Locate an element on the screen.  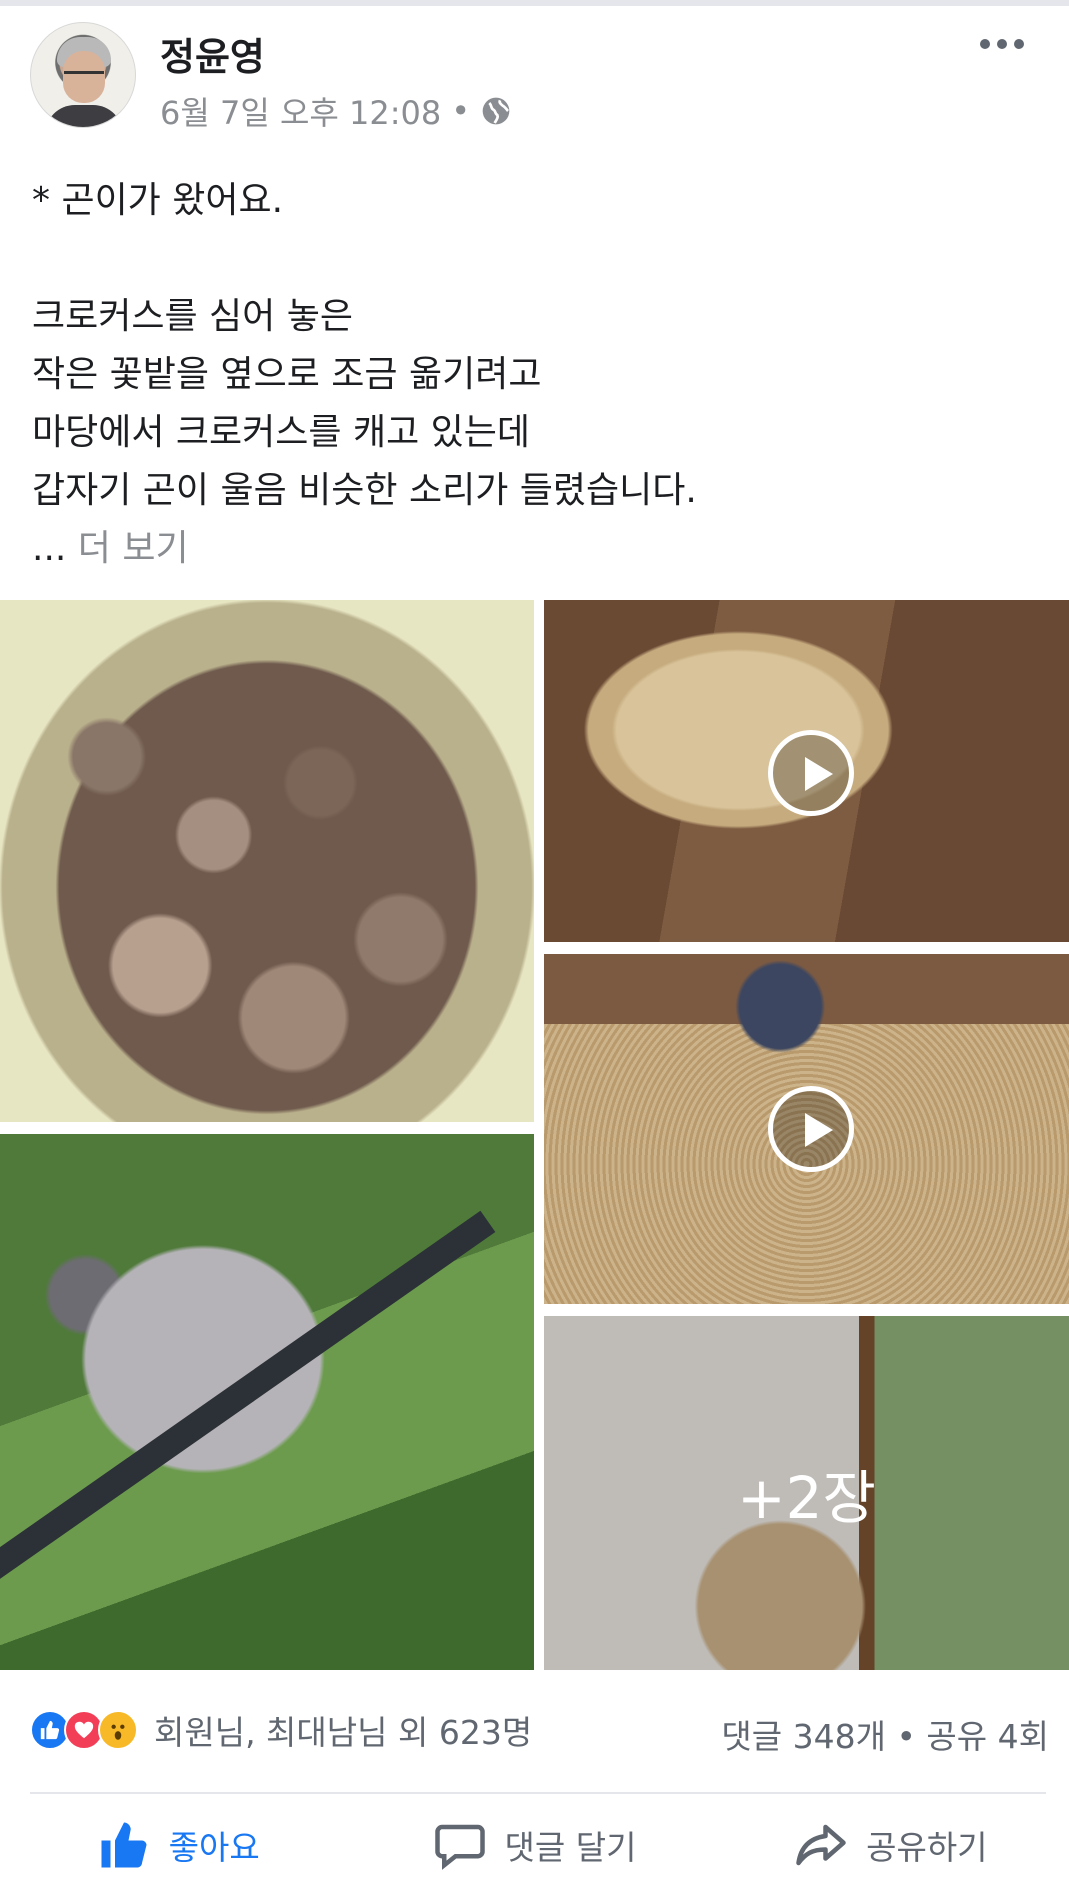
like-label: 좋아요 is located at coordinates (214, 1847).